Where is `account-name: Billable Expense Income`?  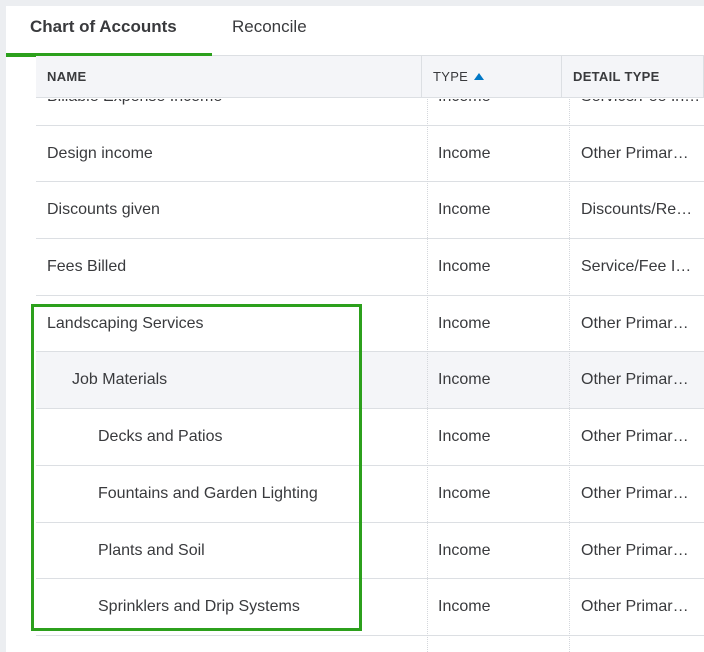
account-name: Billable Expense Income is located at coordinates (229, 112).